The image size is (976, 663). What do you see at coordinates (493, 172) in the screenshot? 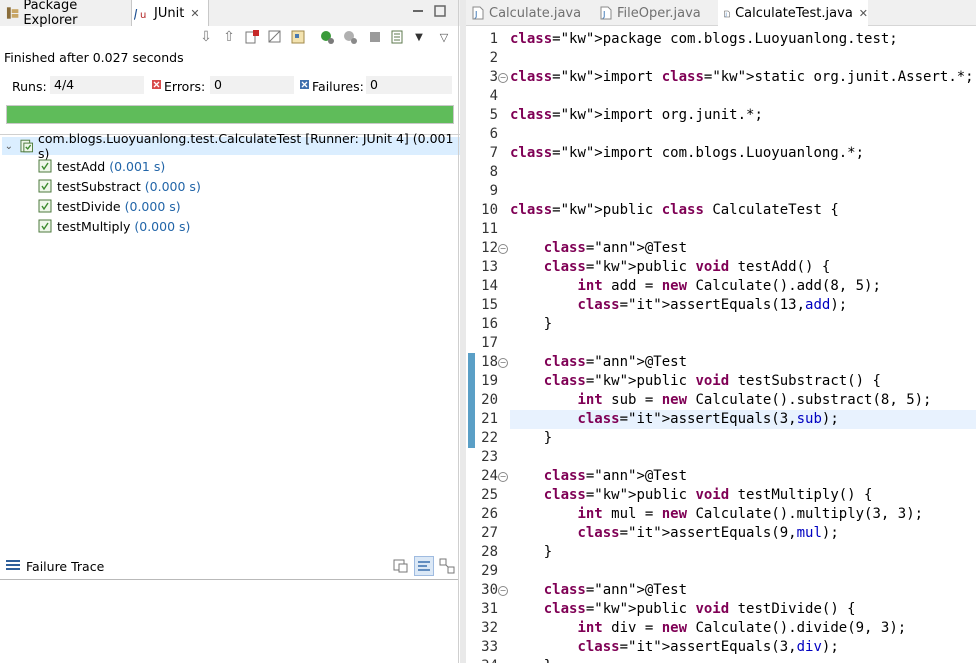
I see `line-number: 8` at bounding box center [493, 172].